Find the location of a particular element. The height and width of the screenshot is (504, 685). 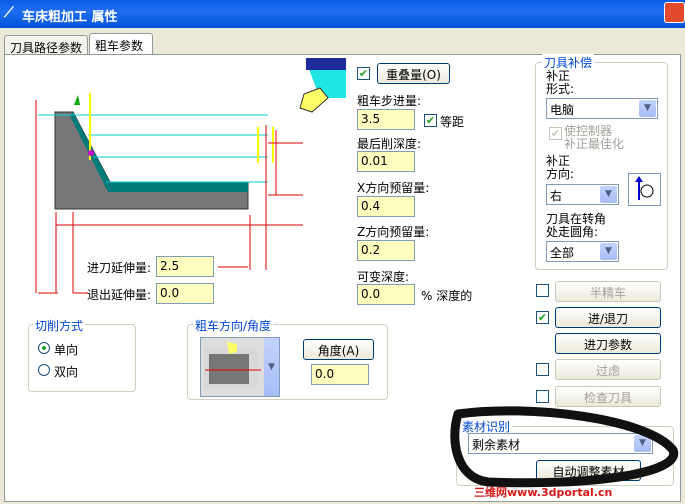

direction-selector: ▼ is located at coordinates (240, 367).